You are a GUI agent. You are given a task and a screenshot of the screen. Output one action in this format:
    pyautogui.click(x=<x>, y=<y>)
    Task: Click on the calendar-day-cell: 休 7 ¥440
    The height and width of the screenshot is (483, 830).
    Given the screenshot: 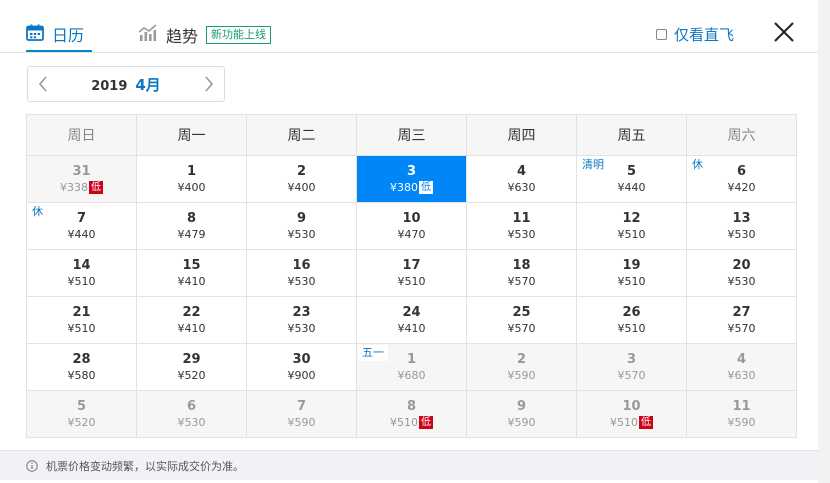 What is the action you would take?
    pyautogui.click(x=82, y=226)
    